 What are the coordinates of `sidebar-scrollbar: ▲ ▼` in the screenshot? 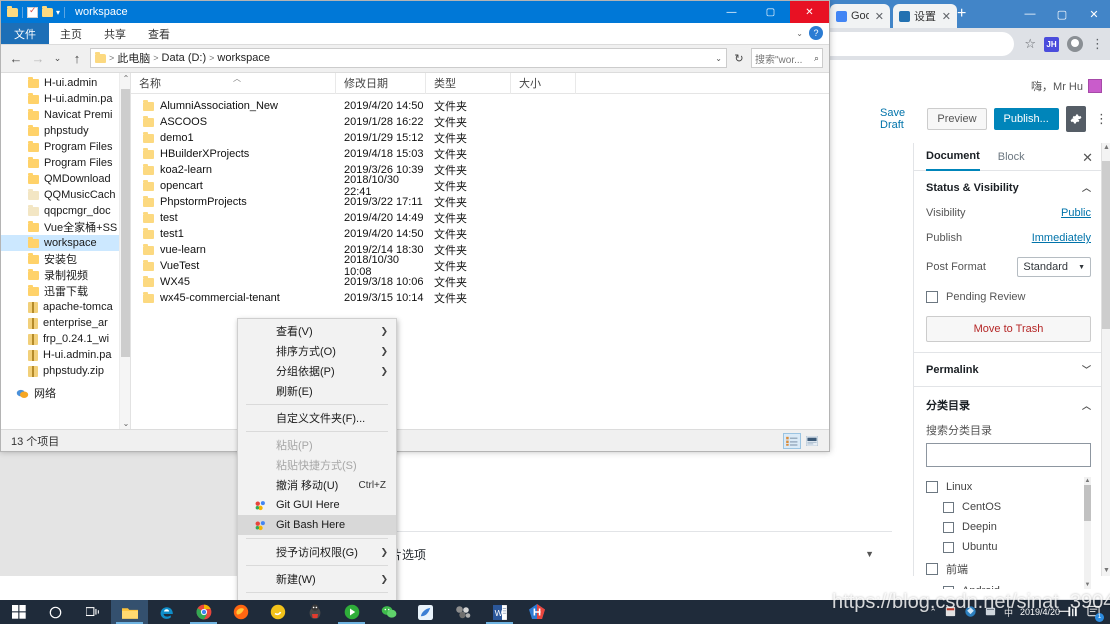 It's located at (1105, 359).